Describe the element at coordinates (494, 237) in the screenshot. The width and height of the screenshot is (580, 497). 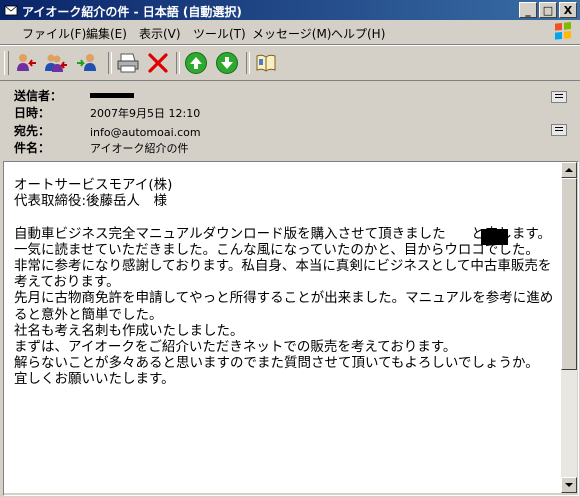
I see `redacted-name` at that location.